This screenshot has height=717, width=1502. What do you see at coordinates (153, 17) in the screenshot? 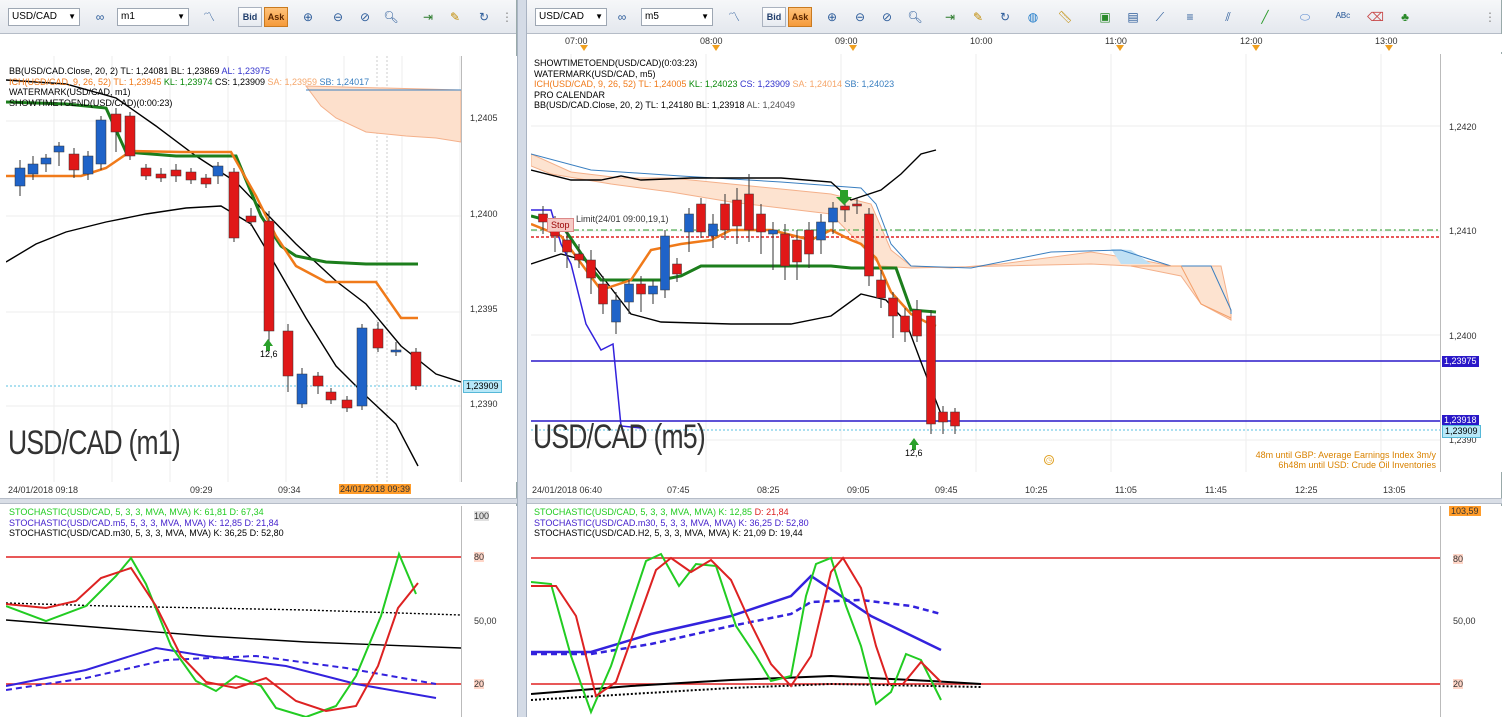
I see `timeframe-select: m1 ▼` at bounding box center [153, 17].